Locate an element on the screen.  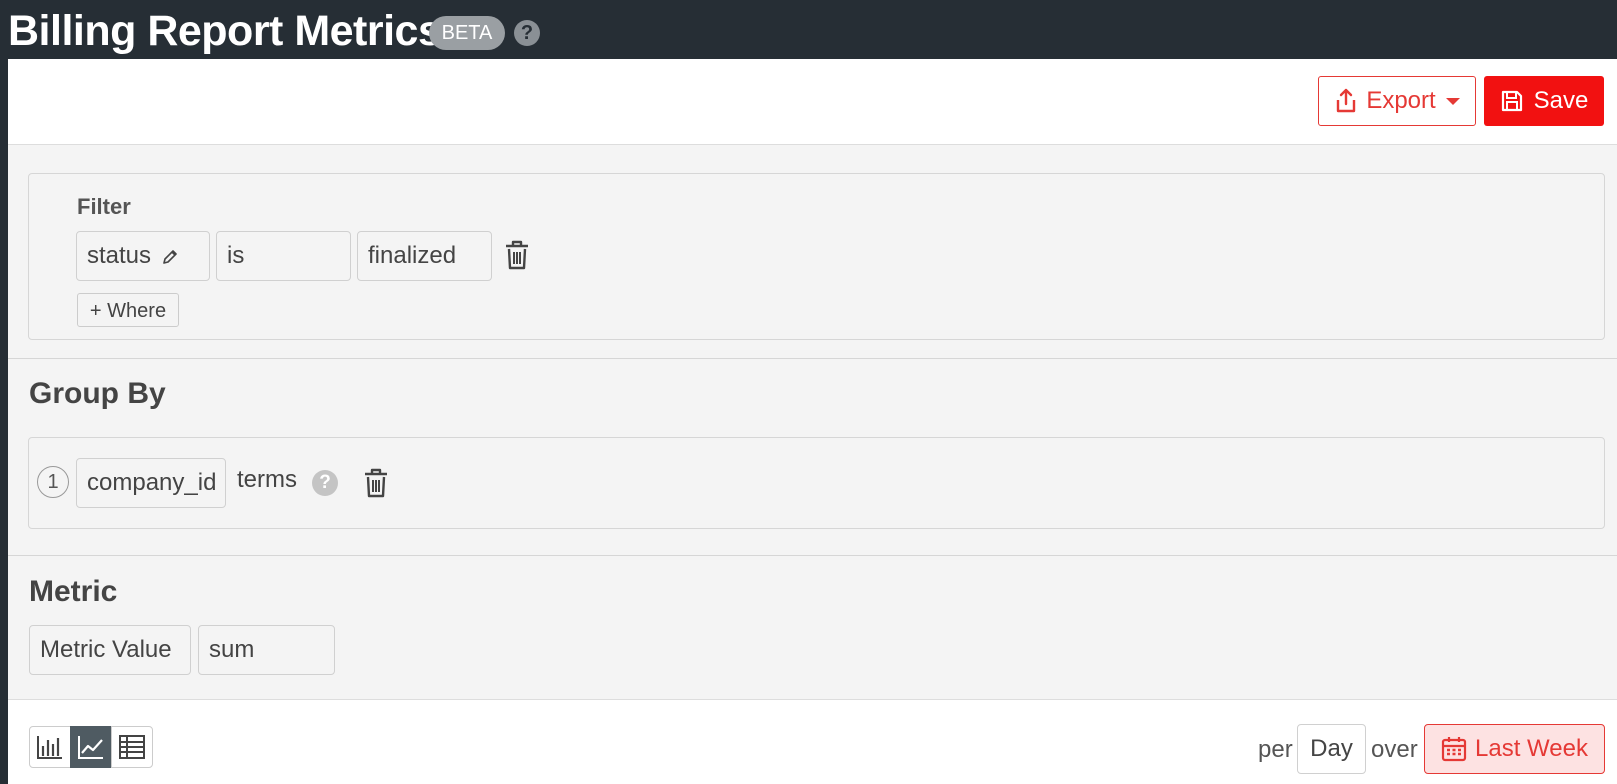
filter-field-select: status is located at coordinates (143, 256).